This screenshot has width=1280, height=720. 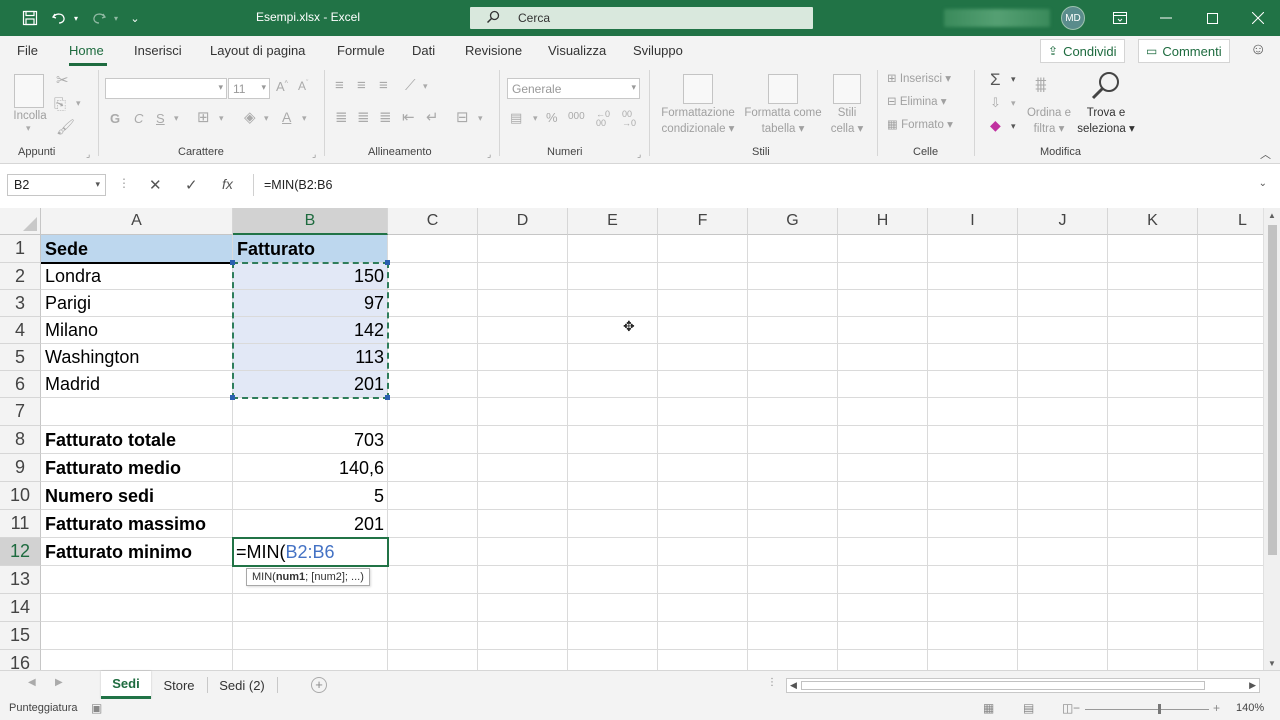 What do you see at coordinates (1184, 51) in the screenshot?
I see `comments-button: ▭ Commenti` at bounding box center [1184, 51].